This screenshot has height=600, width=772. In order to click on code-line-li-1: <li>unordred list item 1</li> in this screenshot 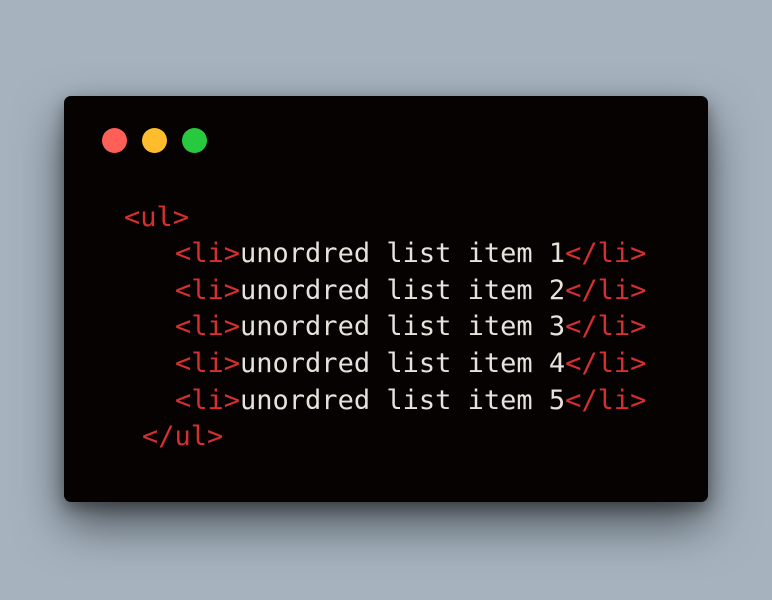, I will do `click(410, 254)`.